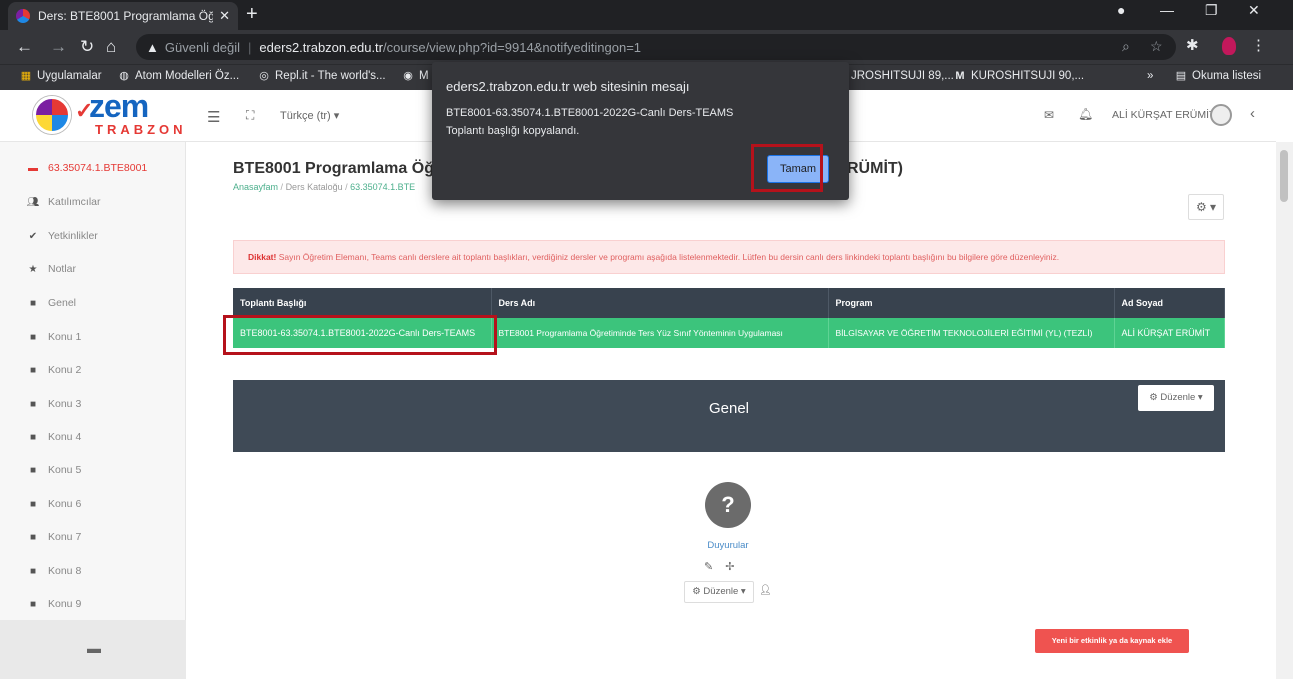  I want to click on menu-toggle-icon: ☰, so click(213, 117).